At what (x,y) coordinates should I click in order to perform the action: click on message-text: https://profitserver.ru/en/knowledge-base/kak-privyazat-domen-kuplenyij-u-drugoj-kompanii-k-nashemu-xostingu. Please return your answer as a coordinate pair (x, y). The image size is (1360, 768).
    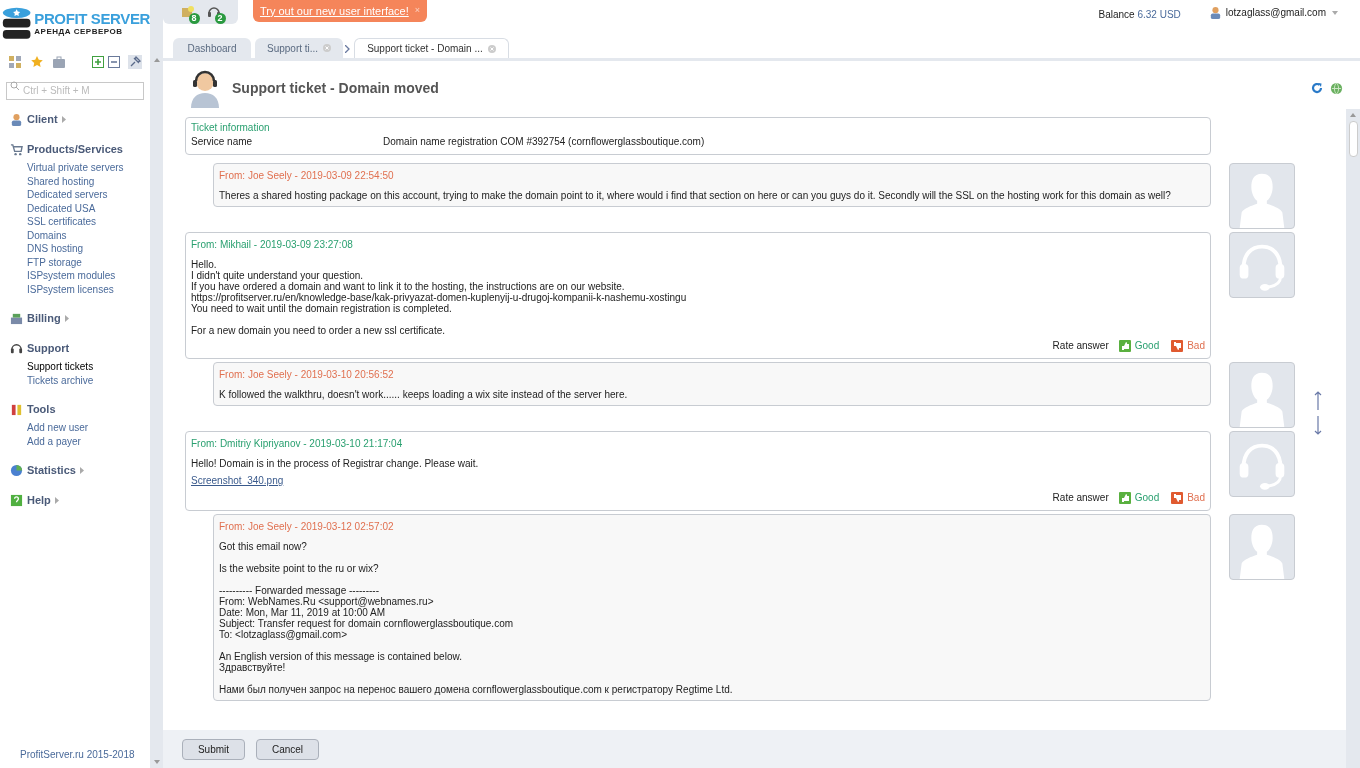
    Looking at the image, I should click on (439, 297).